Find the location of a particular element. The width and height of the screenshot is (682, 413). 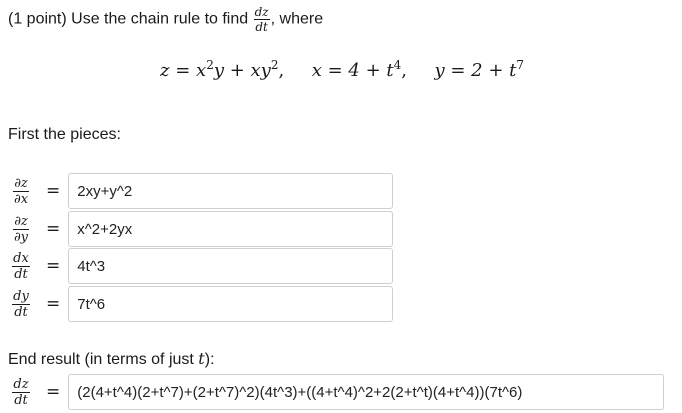

dz-dt-result-fraction: dz dt is located at coordinates (21, 392).